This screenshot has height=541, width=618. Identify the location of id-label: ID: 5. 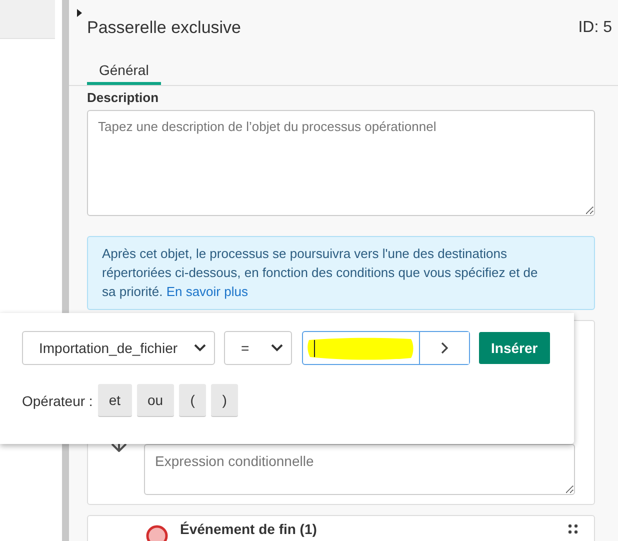
(595, 28).